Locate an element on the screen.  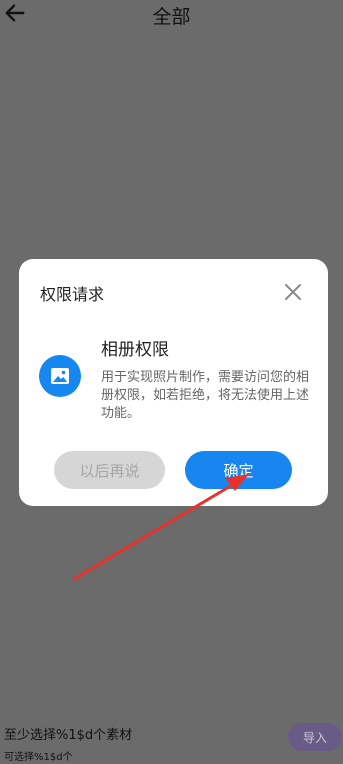
top-bar: 全部 is located at coordinates (171, 14).